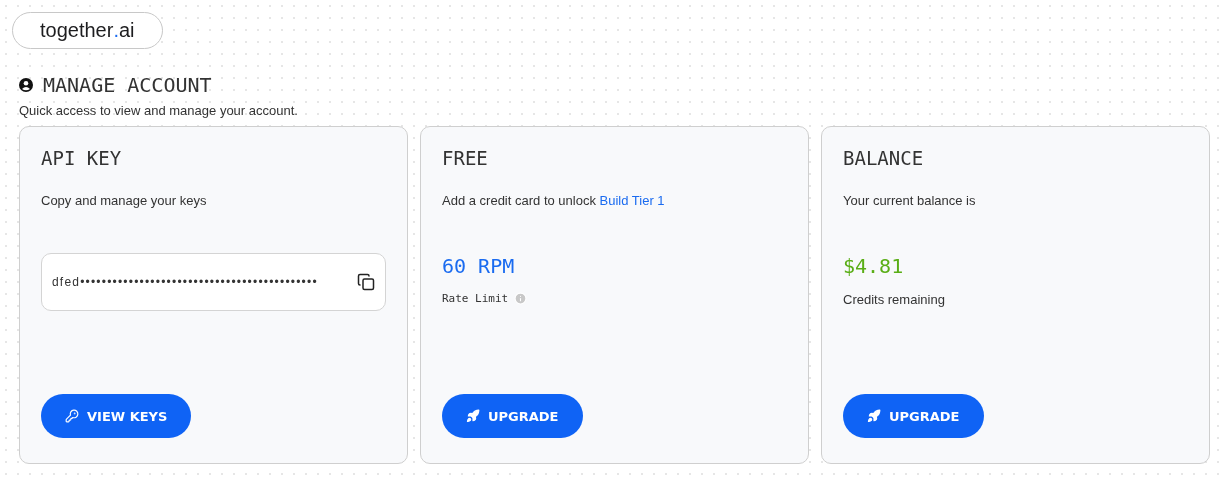 This screenshot has width=1229, height=483. Describe the element at coordinates (366, 282) in the screenshot. I see `copy-icon` at that location.